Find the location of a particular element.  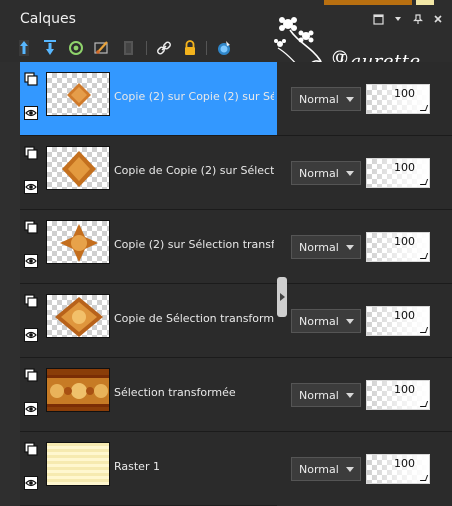

chevron-right-icon is located at coordinates (282, 297).